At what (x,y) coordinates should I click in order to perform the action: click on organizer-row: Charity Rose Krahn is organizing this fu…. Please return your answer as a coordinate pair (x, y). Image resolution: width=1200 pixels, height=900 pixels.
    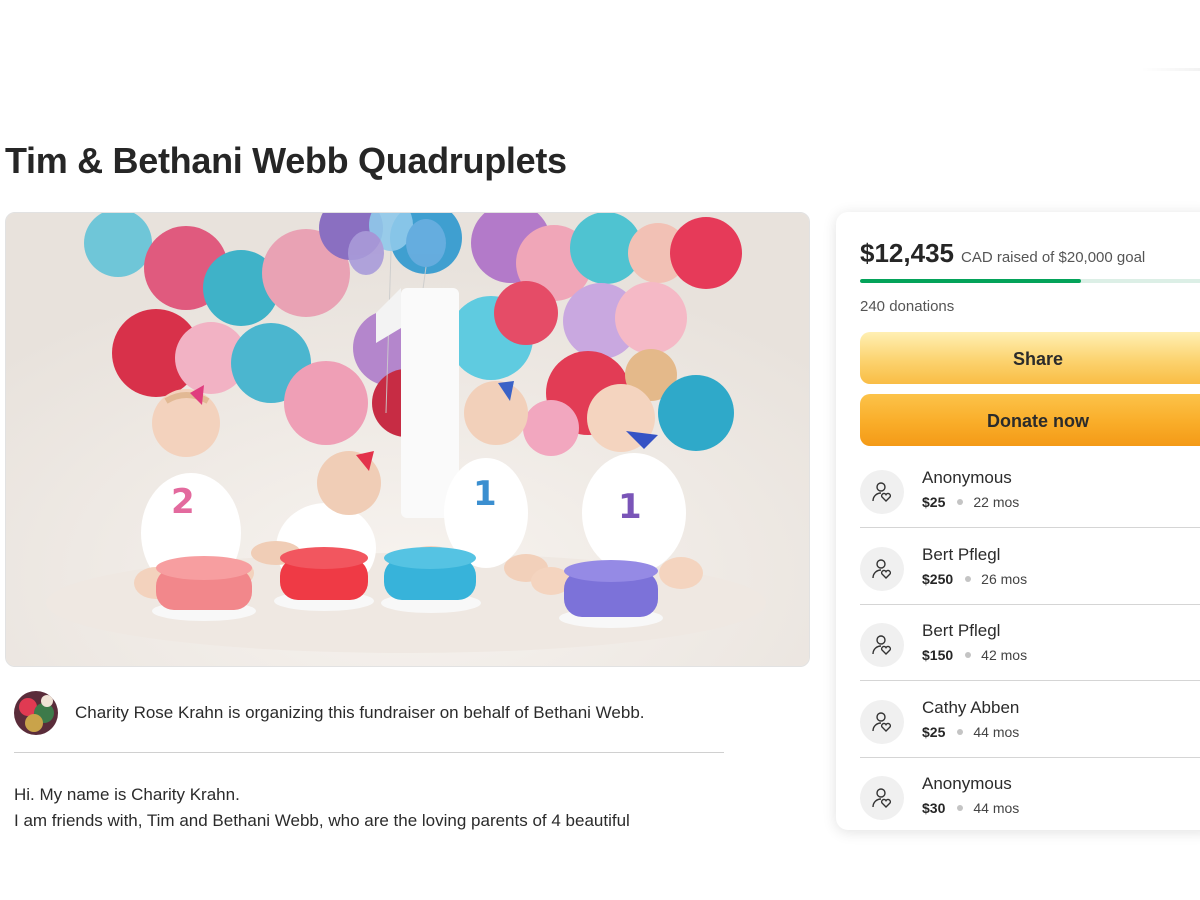
    Looking at the image, I should click on (369, 713).